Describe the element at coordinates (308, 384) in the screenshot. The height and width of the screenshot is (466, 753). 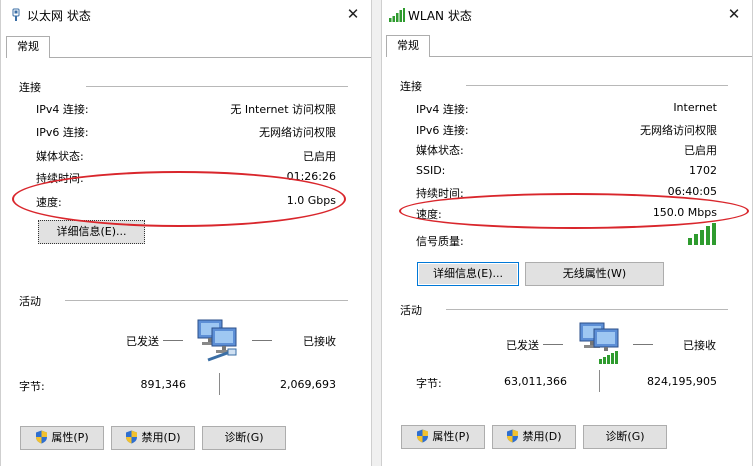
I see `bytes-received-value: 2,069,693` at that location.